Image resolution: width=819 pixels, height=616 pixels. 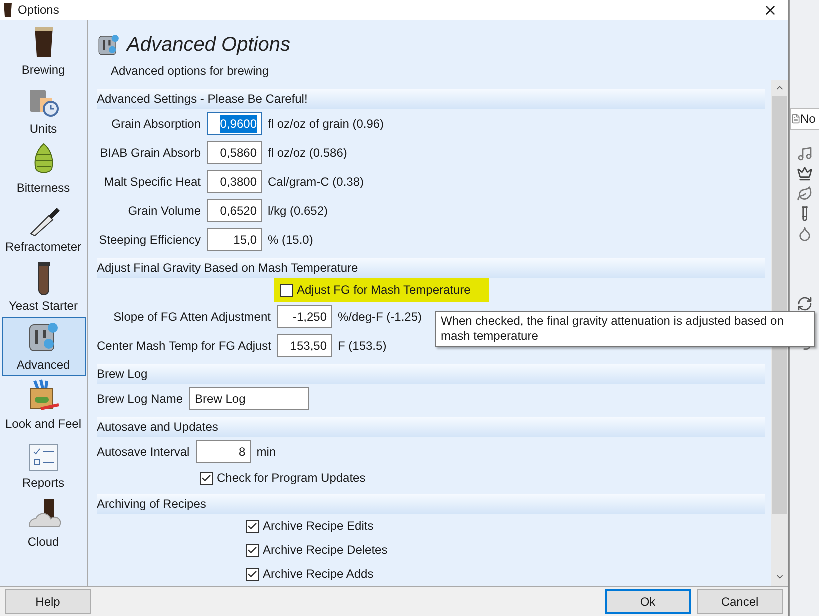 What do you see at coordinates (149, 240) in the screenshot?
I see `field-label: Steeping Efficiency` at bounding box center [149, 240].